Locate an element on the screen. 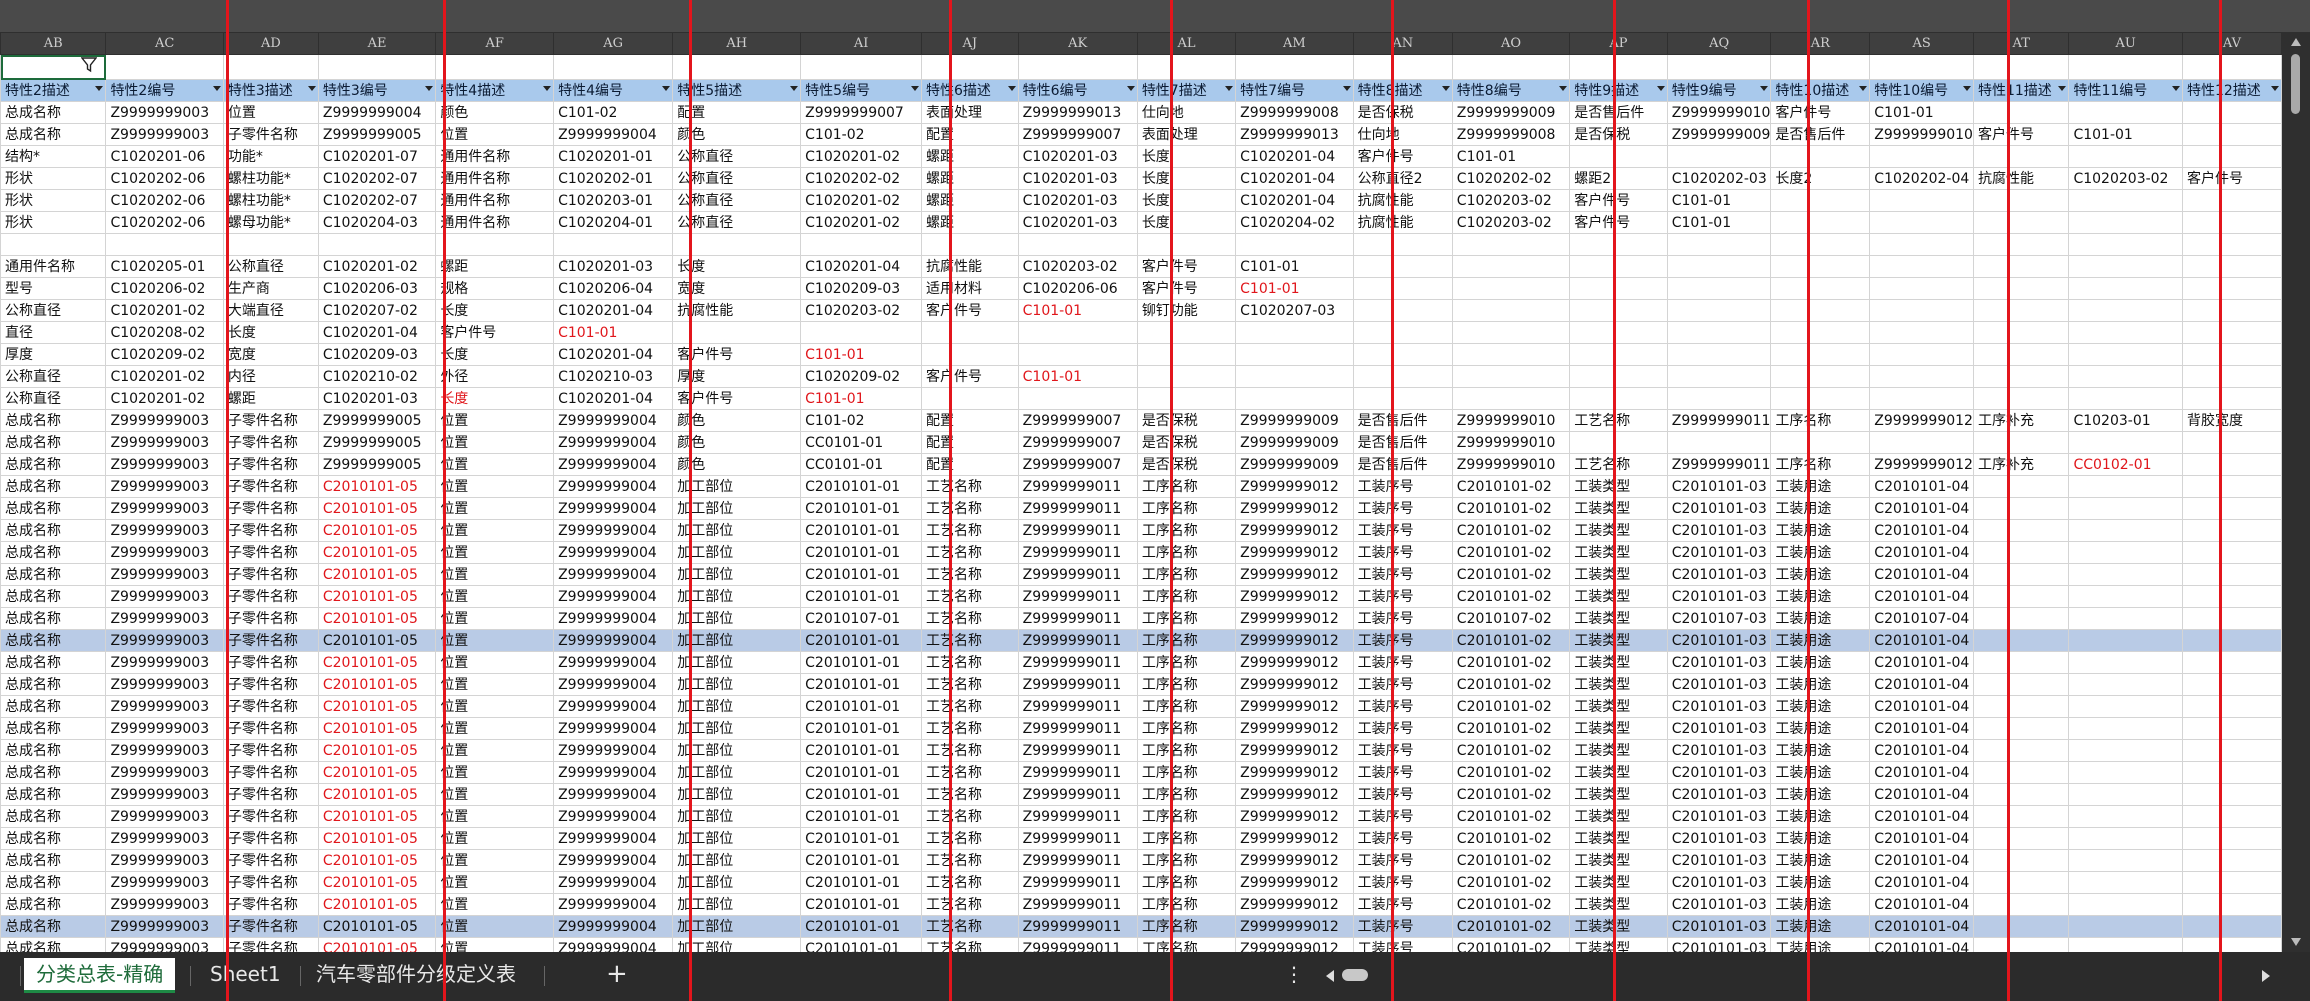  cell: C1020207-03 is located at coordinates (1294, 310).